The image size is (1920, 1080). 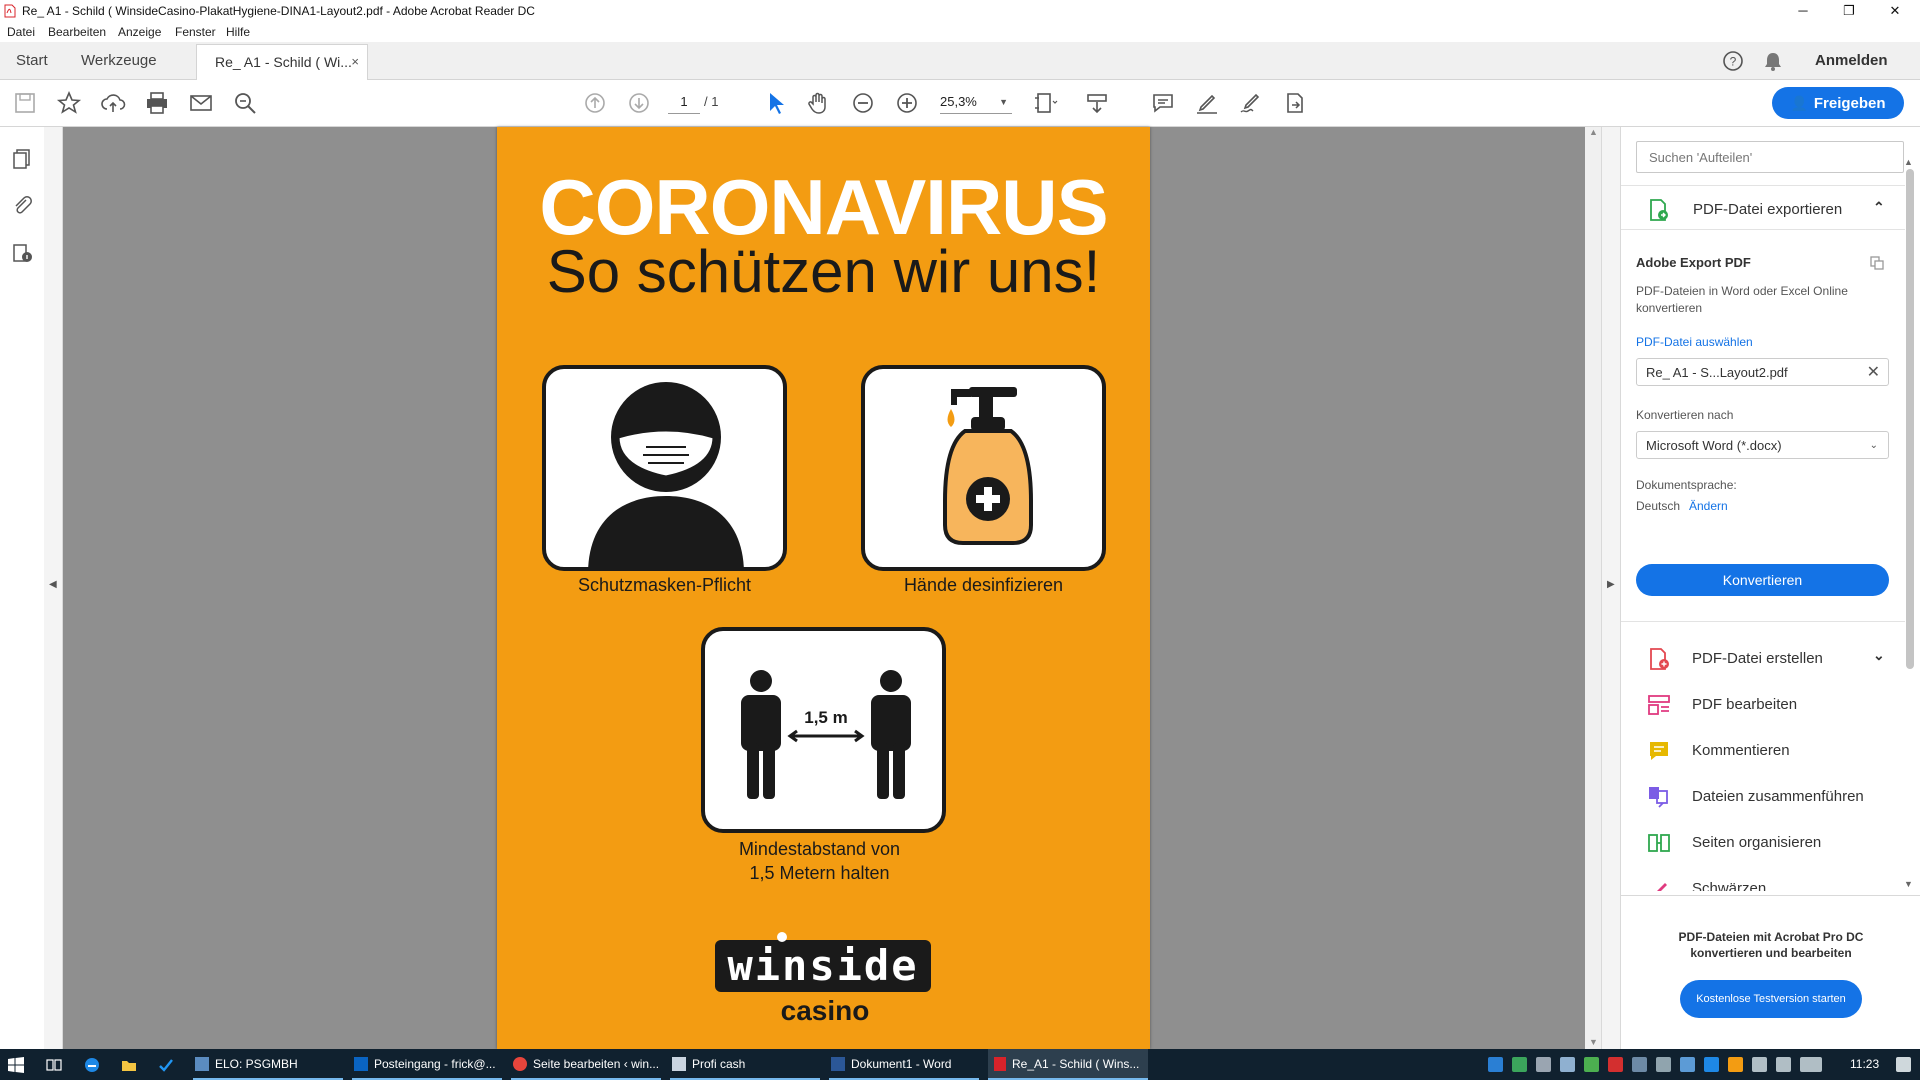 What do you see at coordinates (245, 103) in the screenshot?
I see `zoom-search-icon` at bounding box center [245, 103].